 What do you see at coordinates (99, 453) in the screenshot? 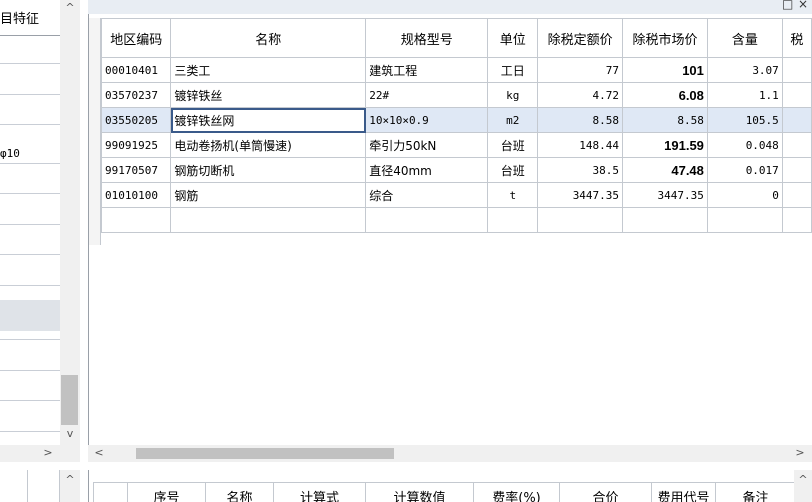
I see `scroll-left-arrow-icon: <` at bounding box center [99, 453].